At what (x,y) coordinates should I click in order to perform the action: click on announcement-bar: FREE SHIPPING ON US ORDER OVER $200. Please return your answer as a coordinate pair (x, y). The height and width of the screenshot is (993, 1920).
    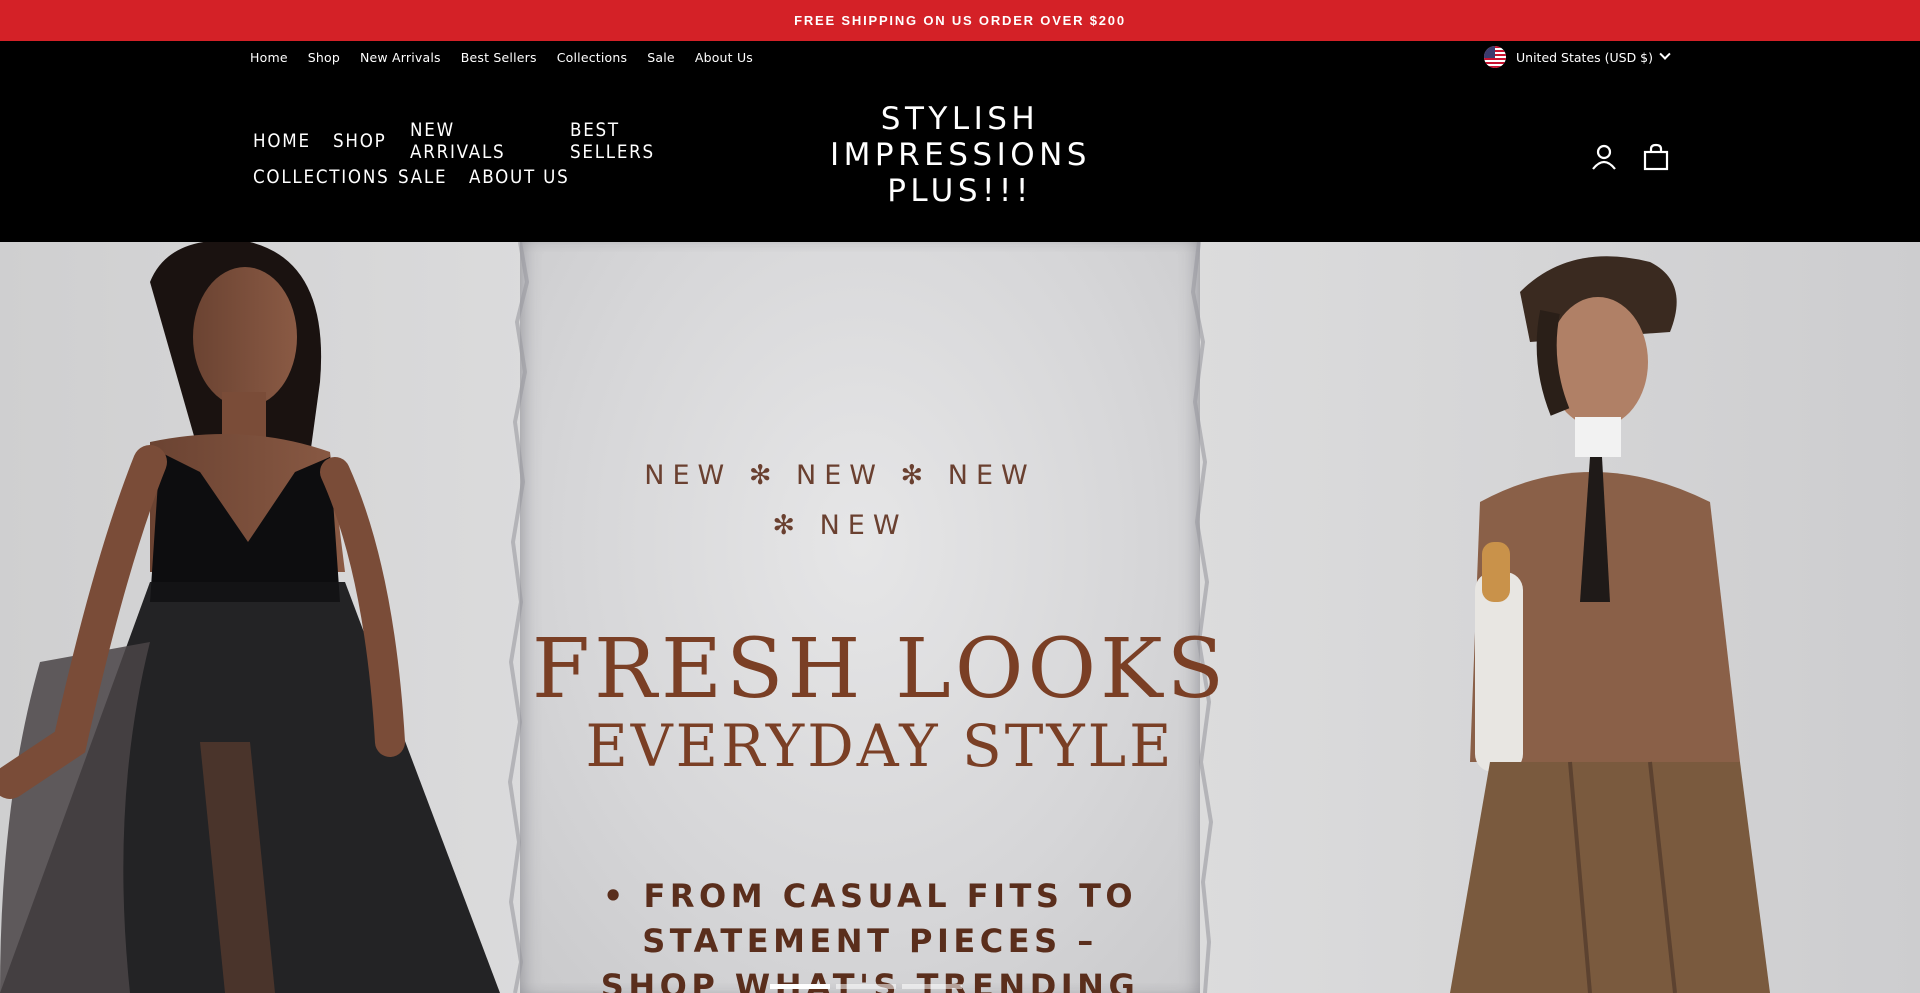
    Looking at the image, I should click on (960, 20).